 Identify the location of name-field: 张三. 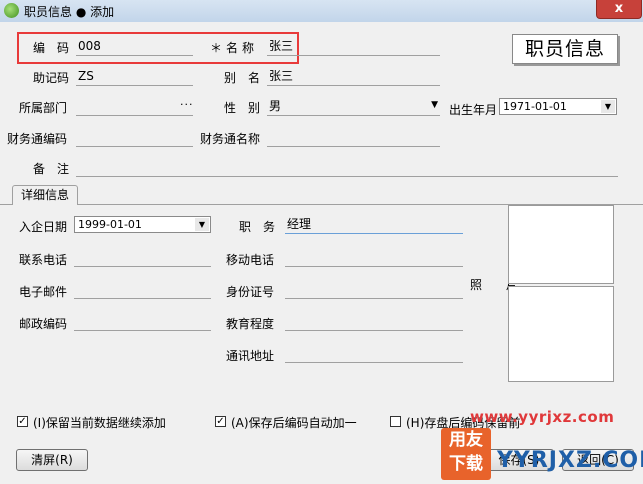
(353, 46).